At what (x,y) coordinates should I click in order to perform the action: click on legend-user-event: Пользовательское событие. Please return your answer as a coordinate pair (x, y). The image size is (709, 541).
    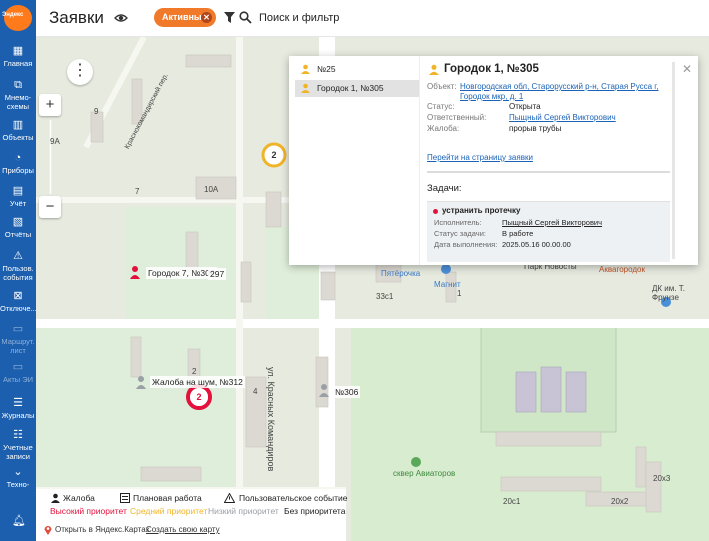
    Looking at the image, I should click on (293, 498).